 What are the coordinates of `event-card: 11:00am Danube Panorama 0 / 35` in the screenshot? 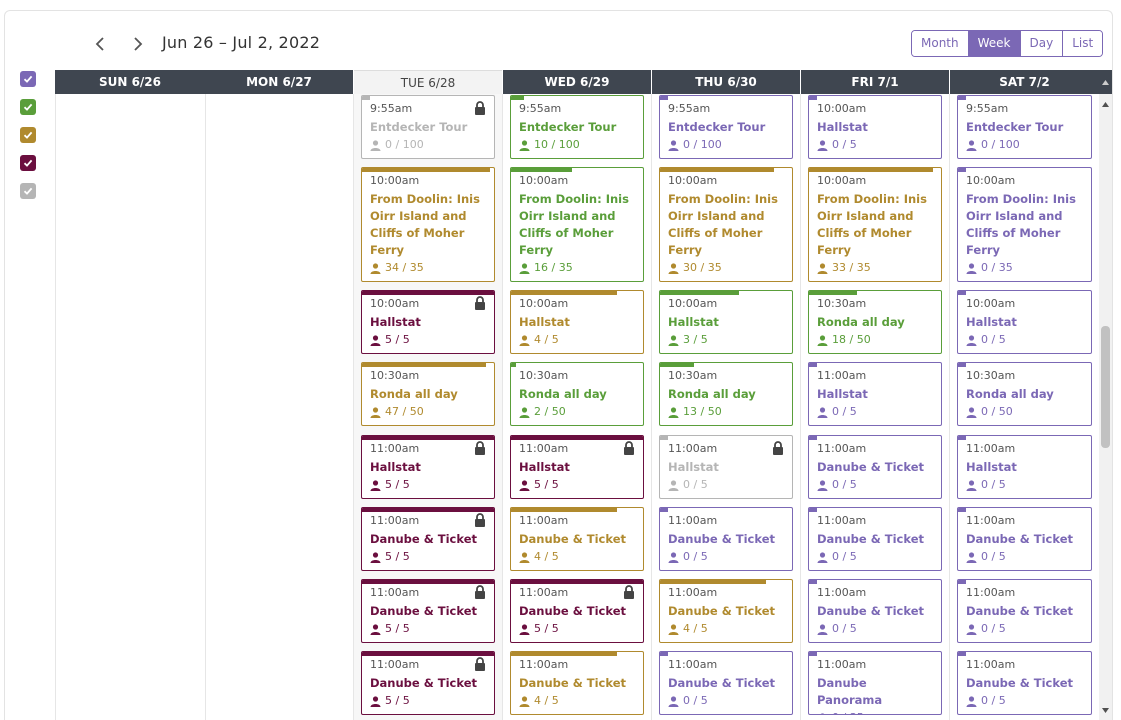 It's located at (875, 683).